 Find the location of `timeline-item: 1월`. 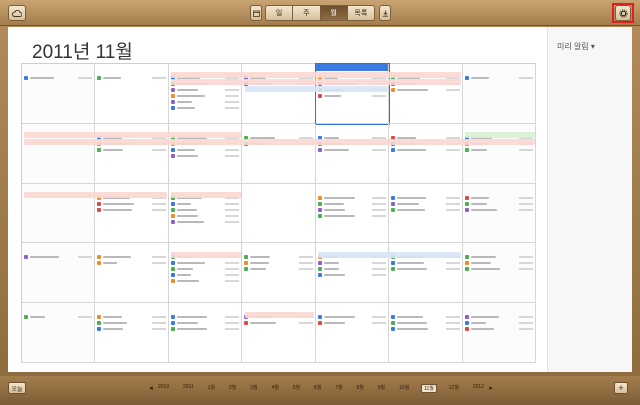

timeline-item: 1월 is located at coordinates (211, 388).